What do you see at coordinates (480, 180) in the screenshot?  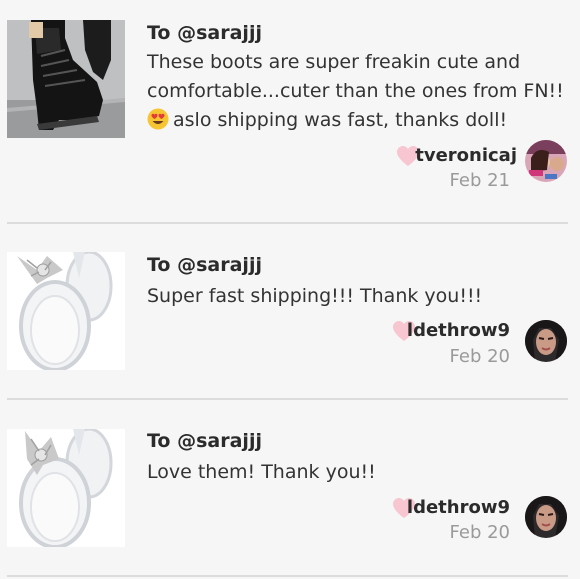 I see `review-date: Feb 21` at bounding box center [480, 180].